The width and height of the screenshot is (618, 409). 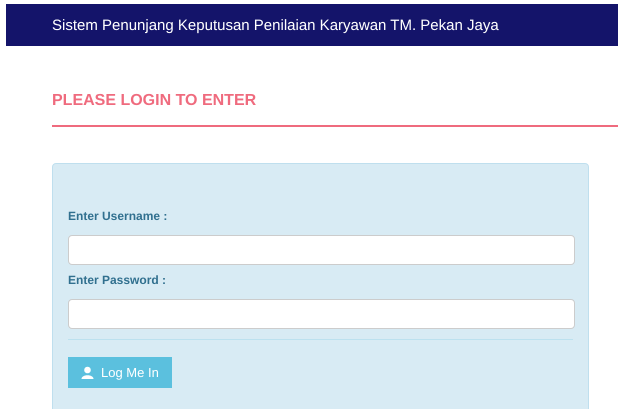 What do you see at coordinates (321, 250) in the screenshot?
I see `username-field` at bounding box center [321, 250].